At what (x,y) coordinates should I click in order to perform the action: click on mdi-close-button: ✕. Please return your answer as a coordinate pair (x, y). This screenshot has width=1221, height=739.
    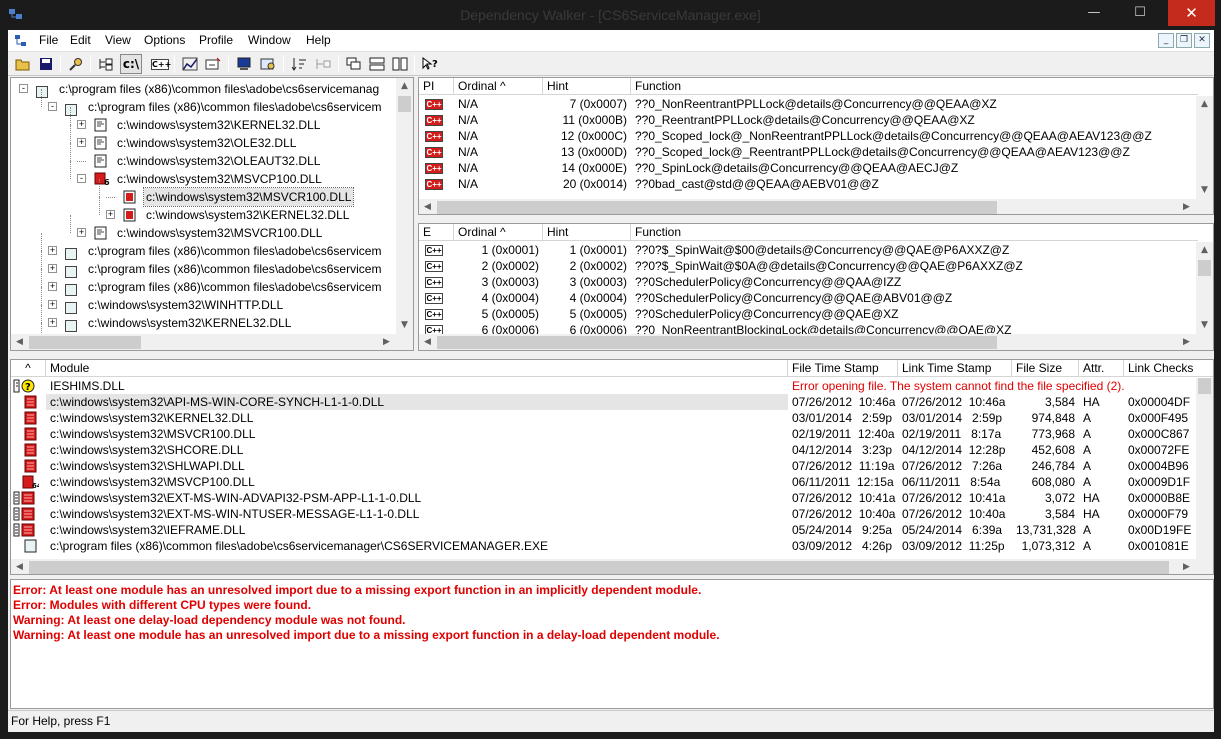
    Looking at the image, I should click on (1202, 40).